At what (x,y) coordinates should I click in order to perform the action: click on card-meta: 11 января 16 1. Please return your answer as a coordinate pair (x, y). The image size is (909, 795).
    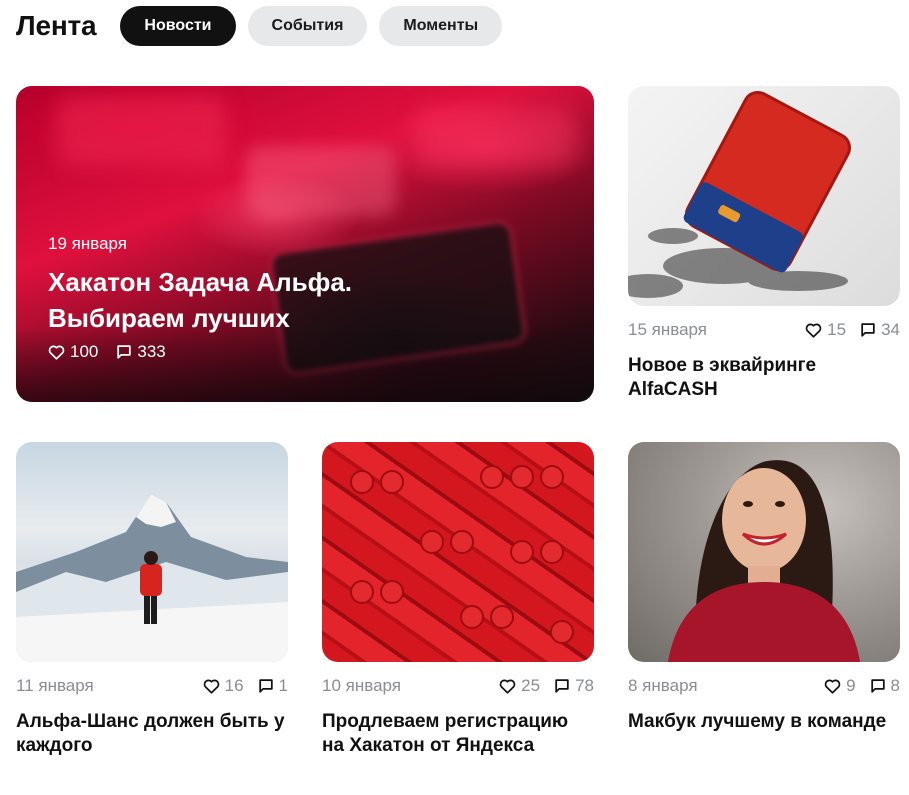
    Looking at the image, I should click on (152, 686).